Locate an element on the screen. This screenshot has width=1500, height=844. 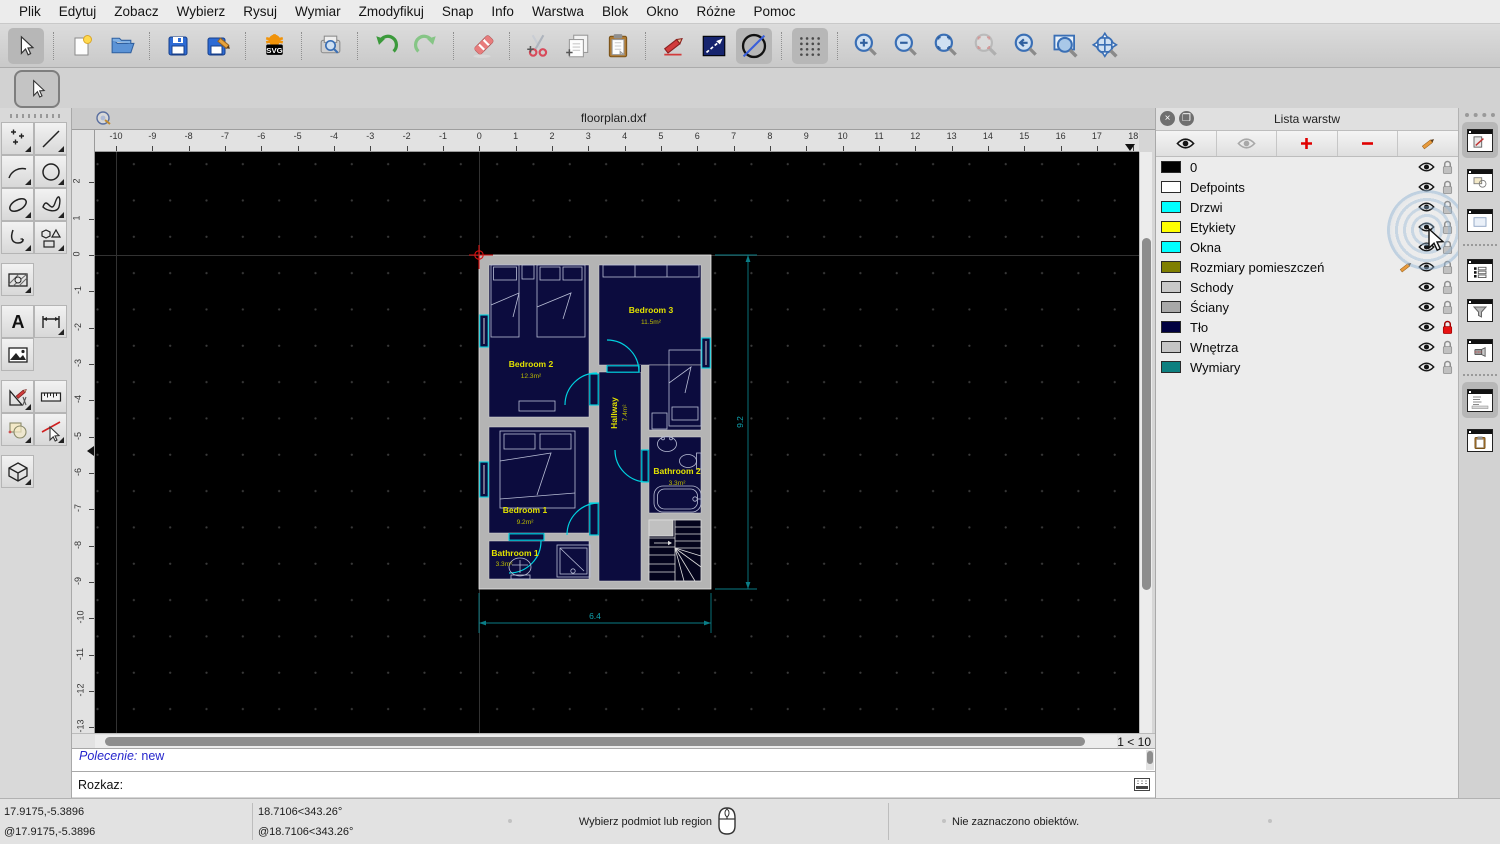
layer-row-9: Wnętrza is located at coordinates (1307, 347).